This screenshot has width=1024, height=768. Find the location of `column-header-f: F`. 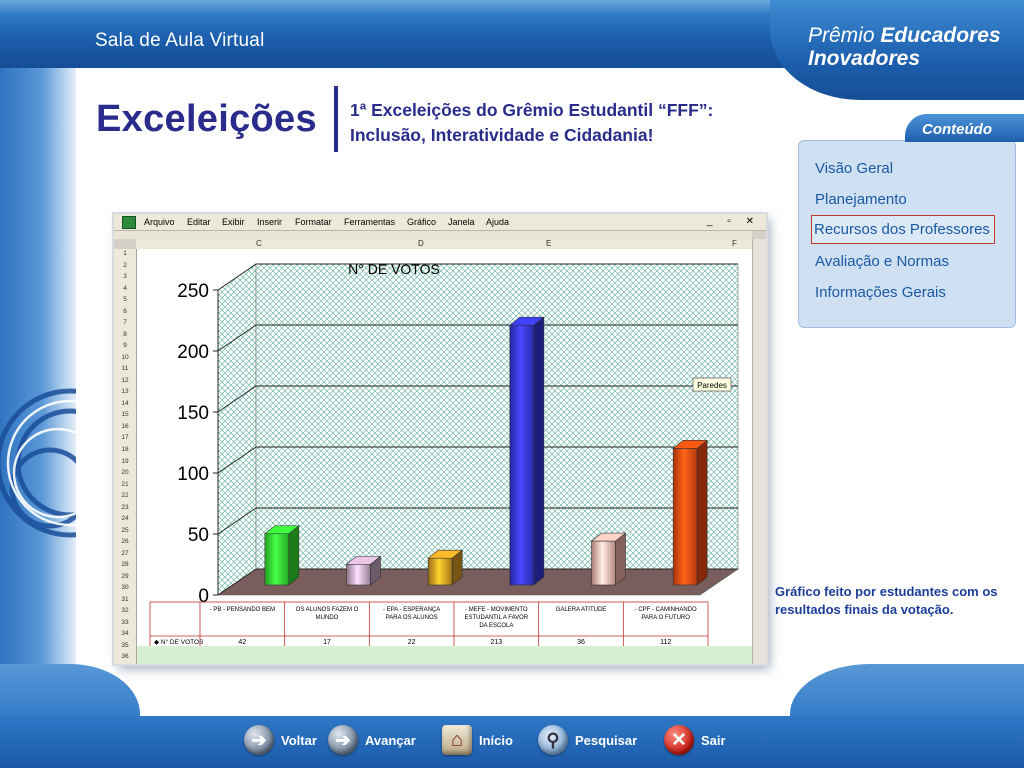

column-header-f: F is located at coordinates (734, 243).